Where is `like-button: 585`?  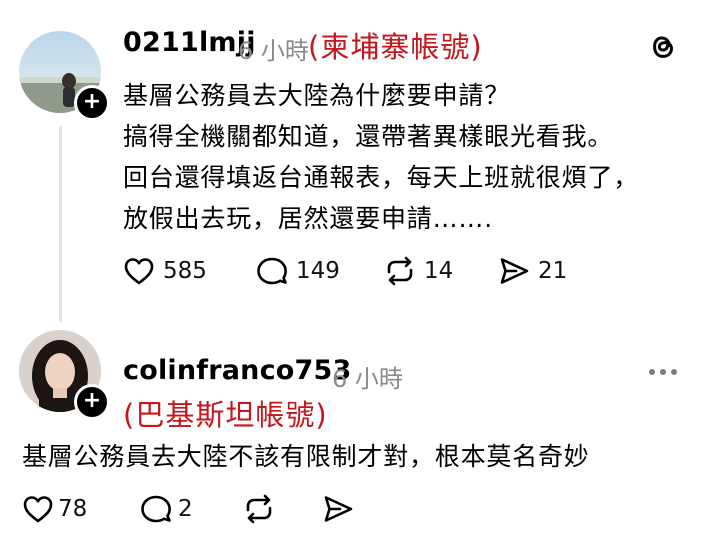
like-button: 585 is located at coordinates (165, 271).